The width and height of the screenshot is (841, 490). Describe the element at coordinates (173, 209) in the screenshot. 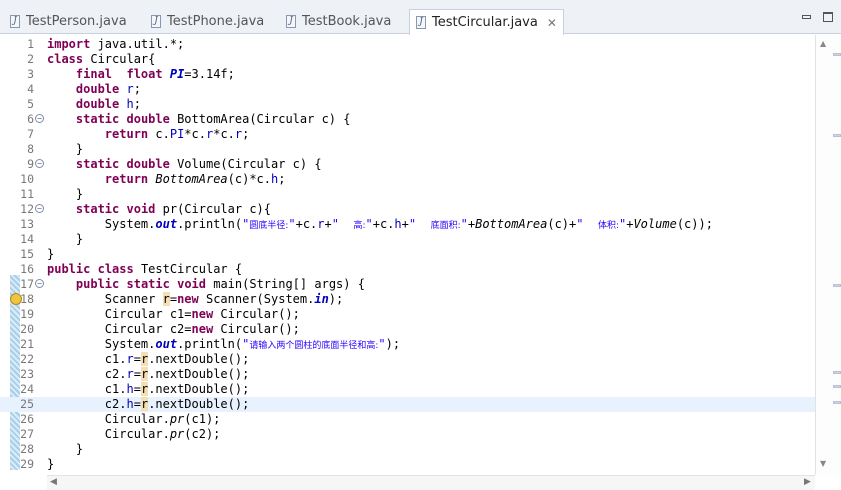

I see `code-text: static void pr(Circular c){` at that location.